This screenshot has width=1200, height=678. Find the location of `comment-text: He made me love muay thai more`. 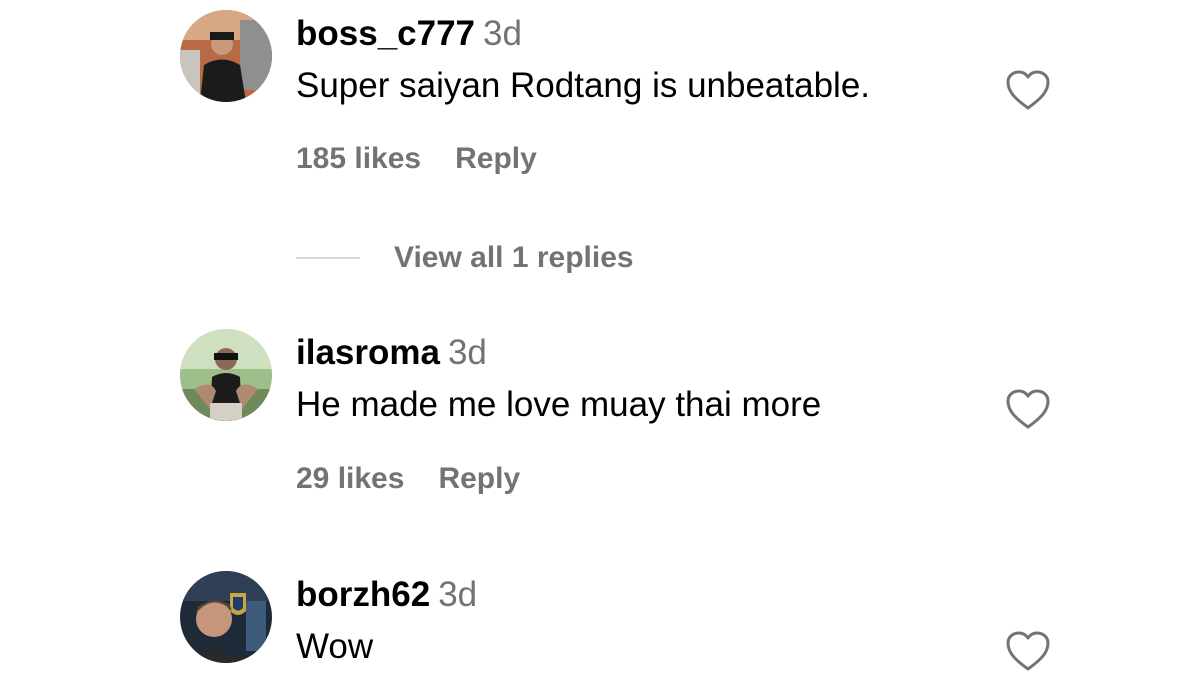

comment-text: He made me love muay thai more is located at coordinates (559, 404).